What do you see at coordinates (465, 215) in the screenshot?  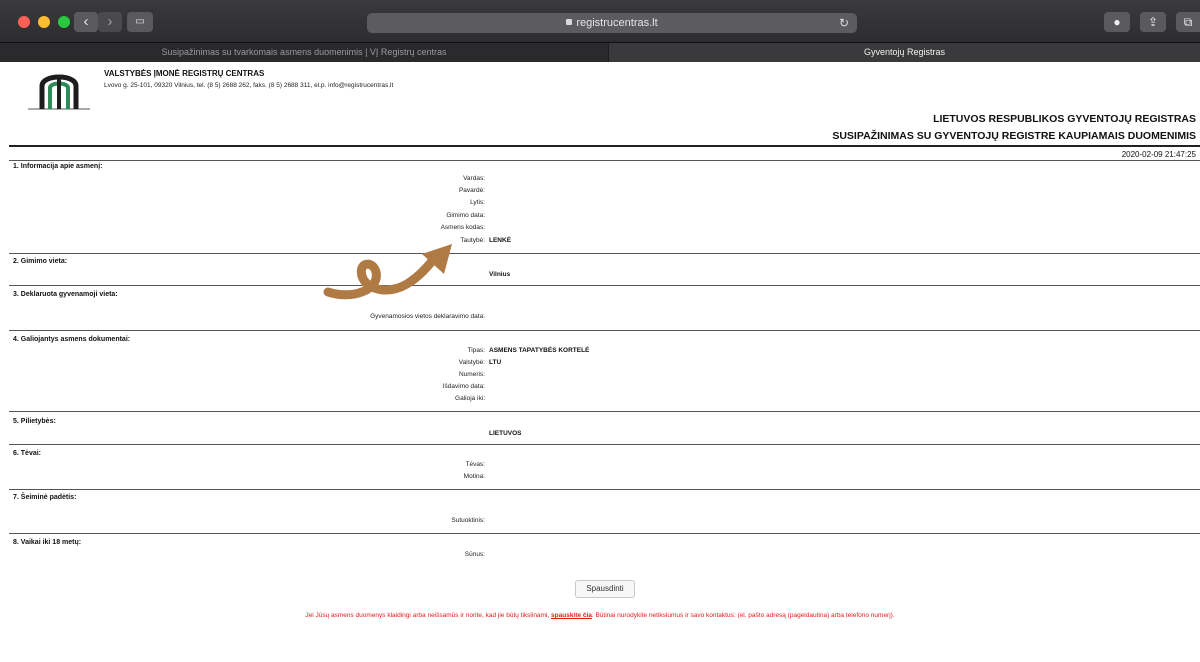 I see `label-gimimo-data: Gimimo data:` at bounding box center [465, 215].